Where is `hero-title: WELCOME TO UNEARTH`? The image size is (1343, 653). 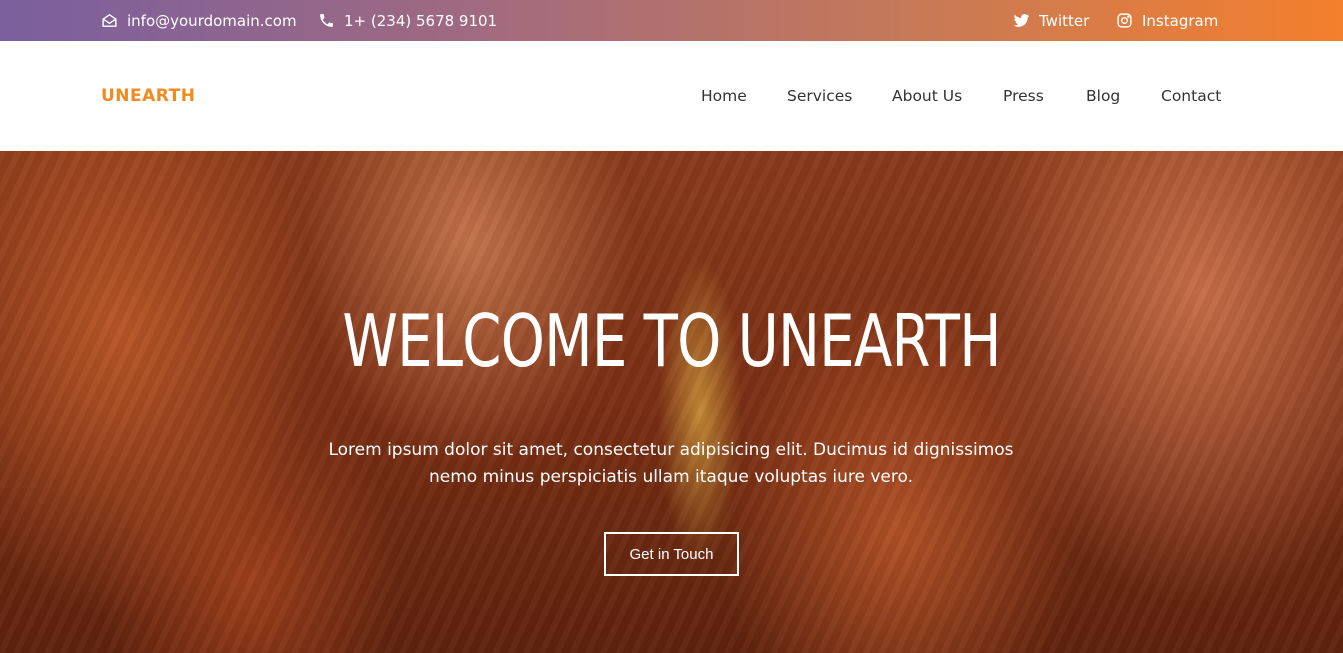 hero-title: WELCOME TO UNEARTH is located at coordinates (671, 341).